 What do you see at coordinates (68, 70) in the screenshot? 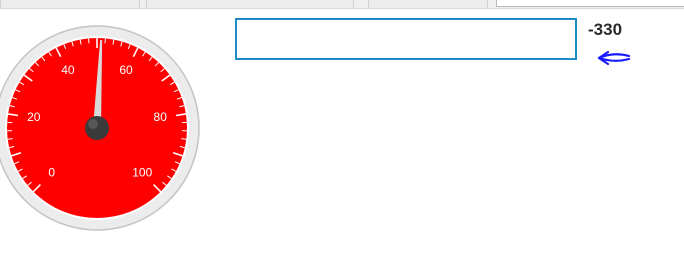
I see `gauge-label-40: 40` at bounding box center [68, 70].